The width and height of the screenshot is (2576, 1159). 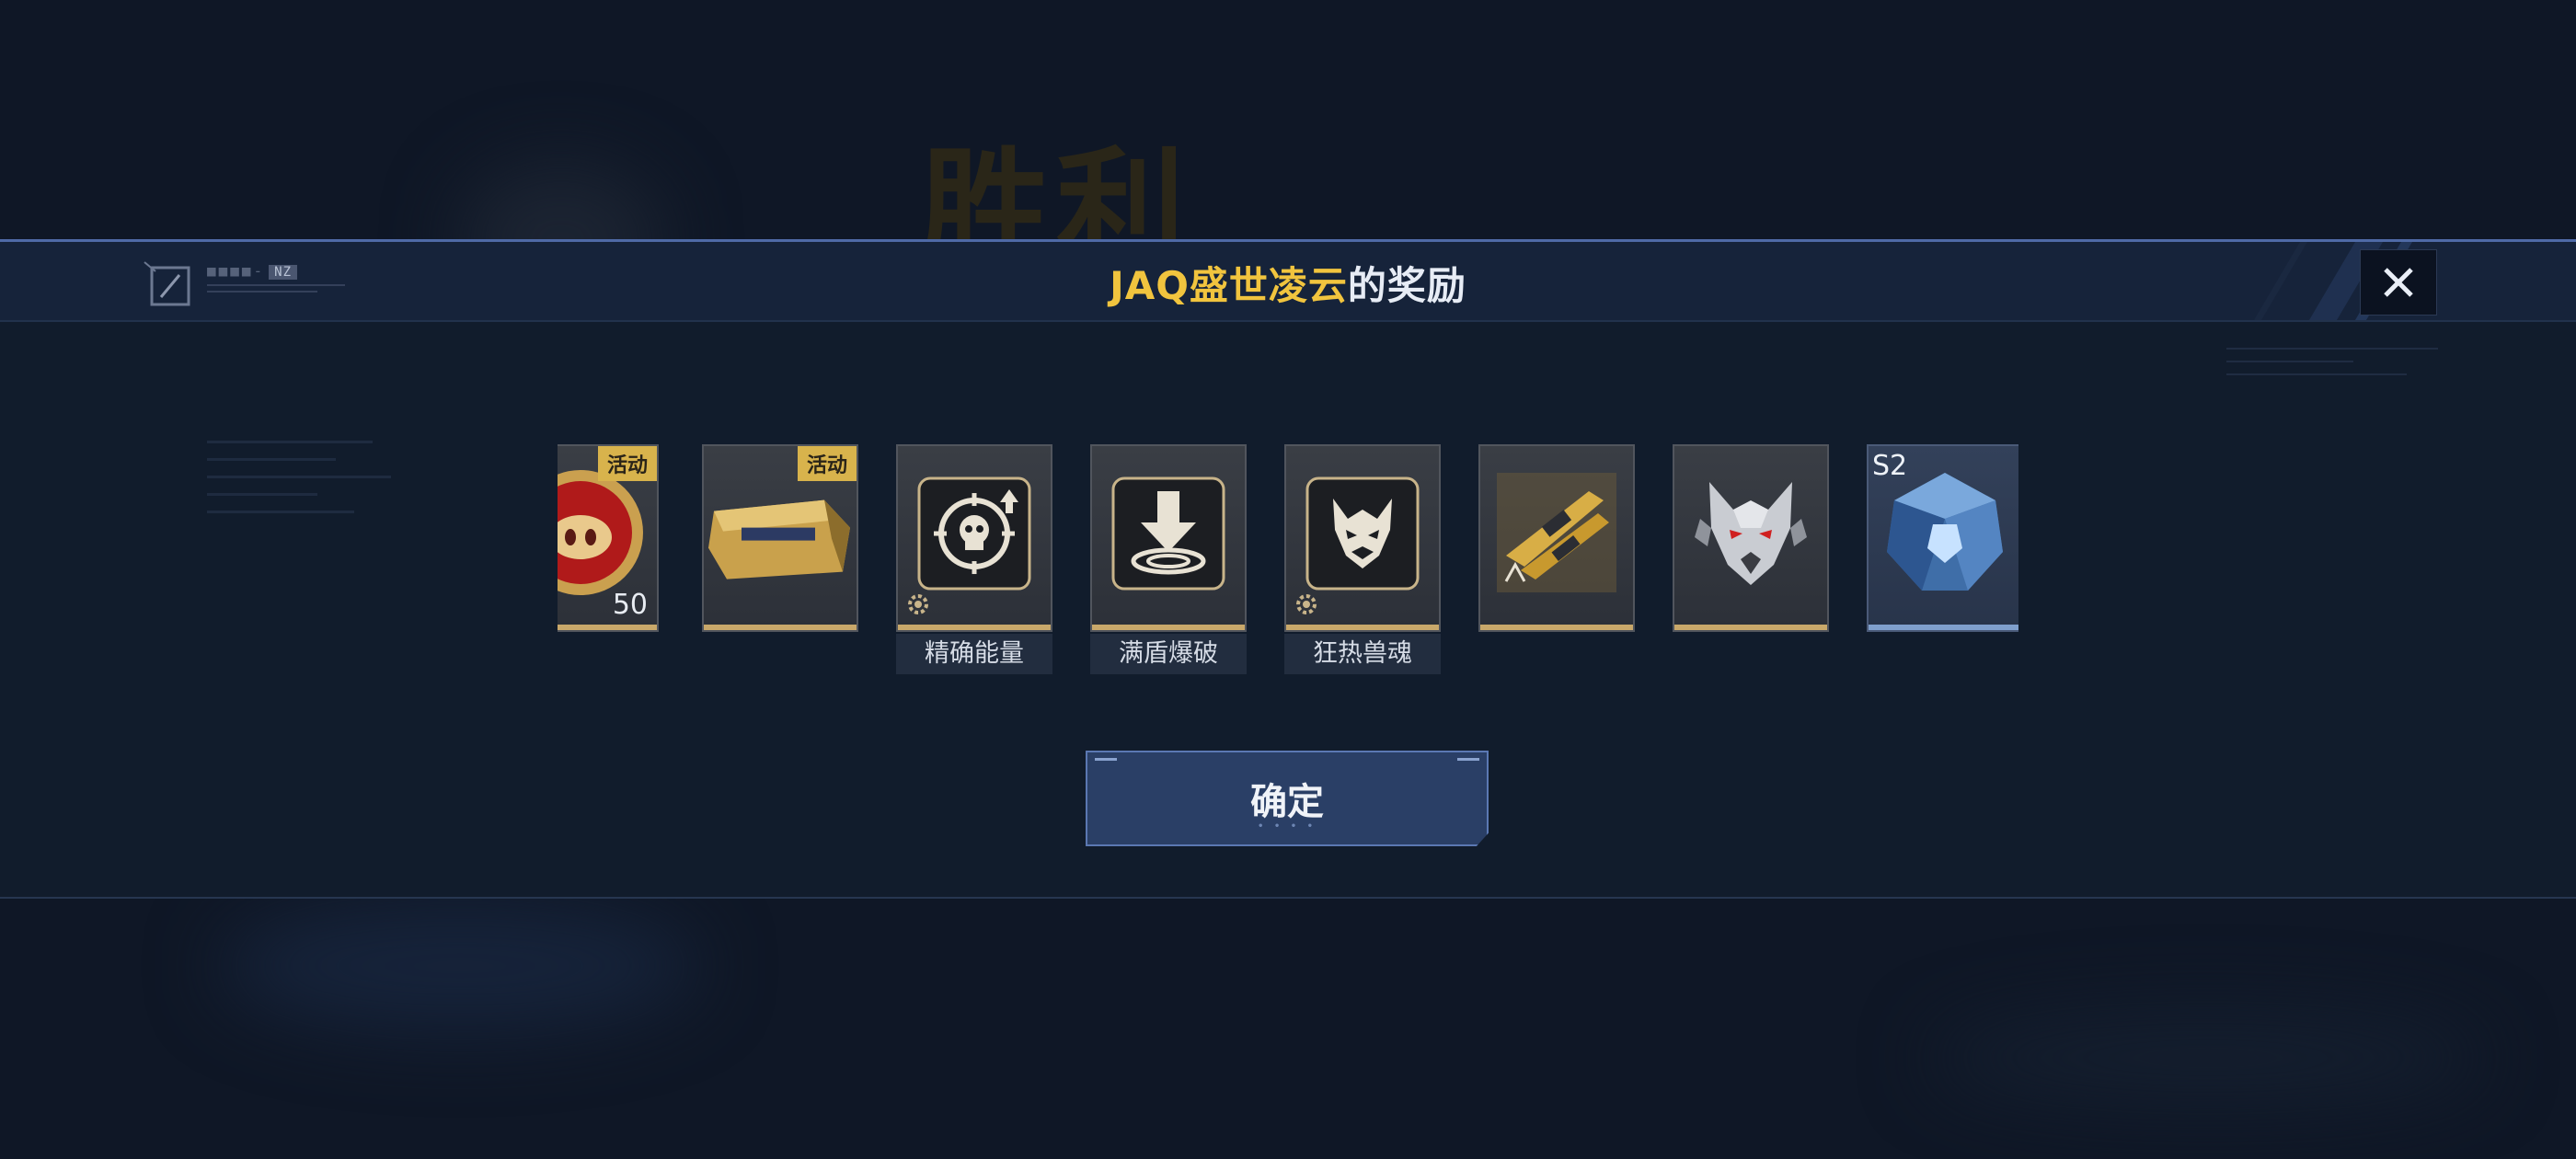 What do you see at coordinates (1168, 533) in the screenshot?
I see `shield-burst-icon` at bounding box center [1168, 533].